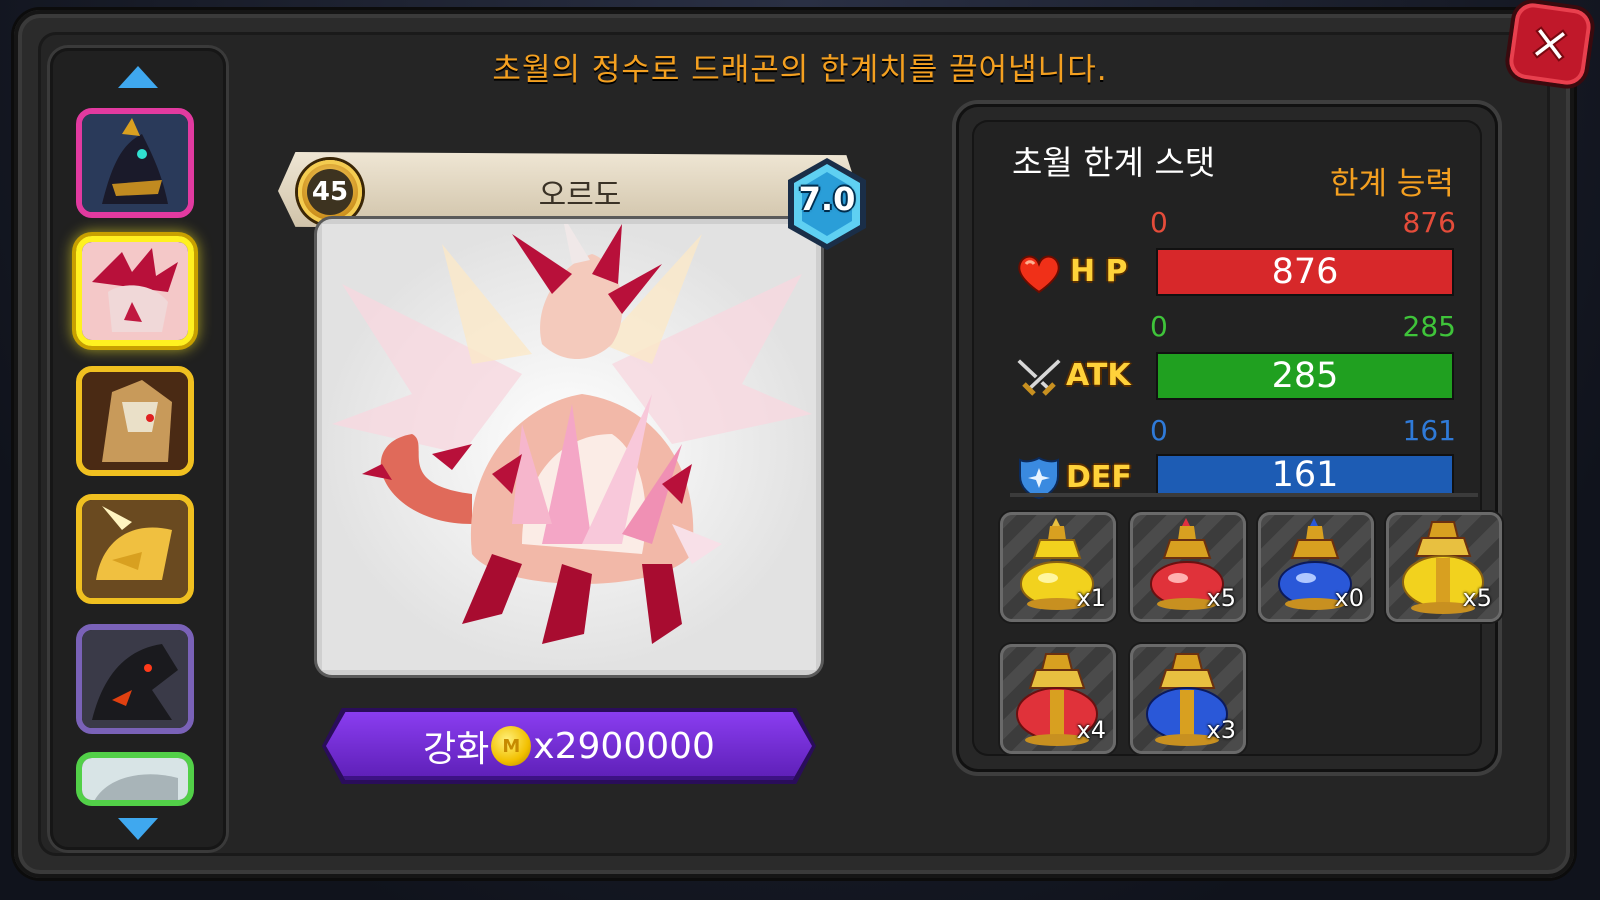 The width and height of the screenshot is (1600, 900). What do you see at coordinates (580, 195) in the screenshot?
I see `dragon-name: 오르도` at bounding box center [580, 195].